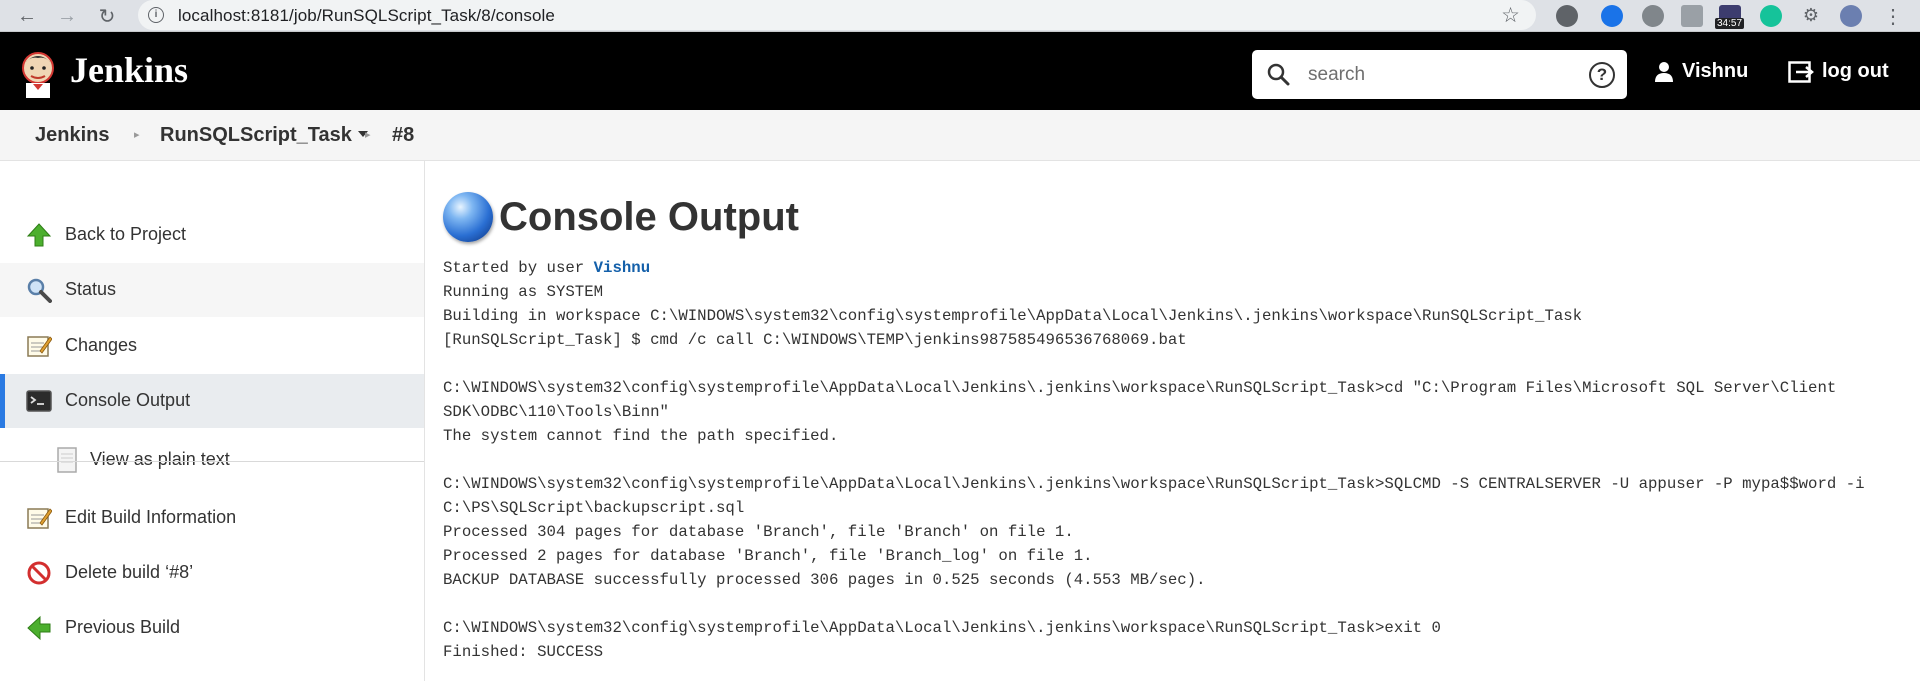 The width and height of the screenshot is (1920, 681). Describe the element at coordinates (27, 16) in the screenshot. I see `back-icon: ←` at that location.